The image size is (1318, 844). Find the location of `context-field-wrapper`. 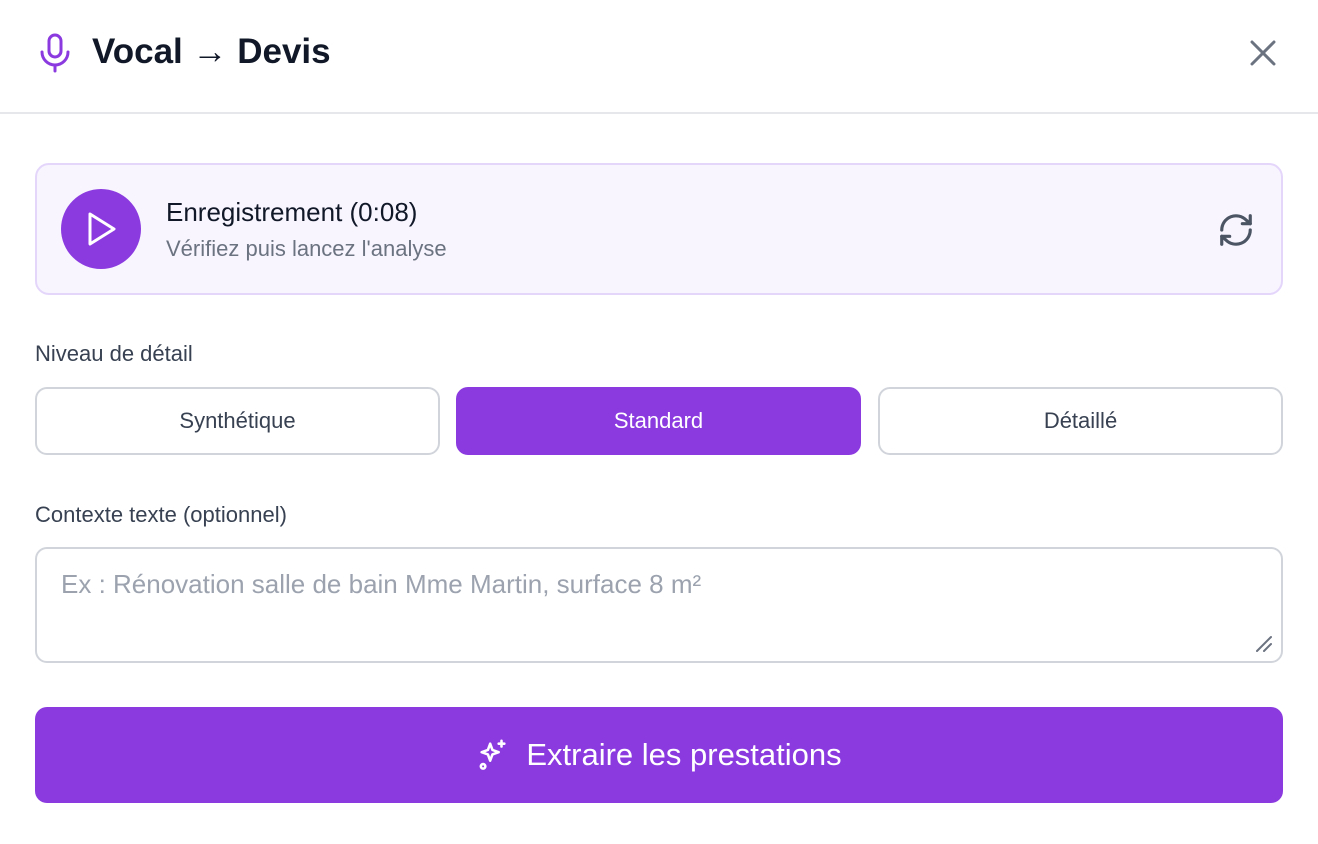

context-field-wrapper is located at coordinates (659, 605).